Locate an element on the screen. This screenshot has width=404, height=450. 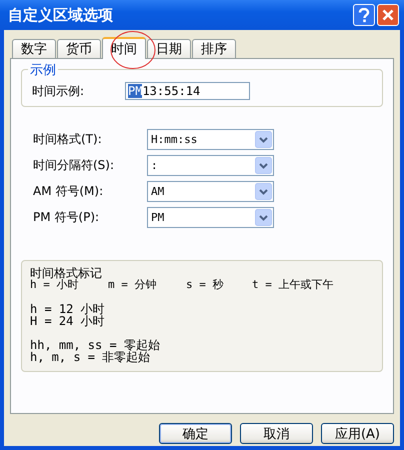
field-label: PM 符号(P): is located at coordinates (66, 217).